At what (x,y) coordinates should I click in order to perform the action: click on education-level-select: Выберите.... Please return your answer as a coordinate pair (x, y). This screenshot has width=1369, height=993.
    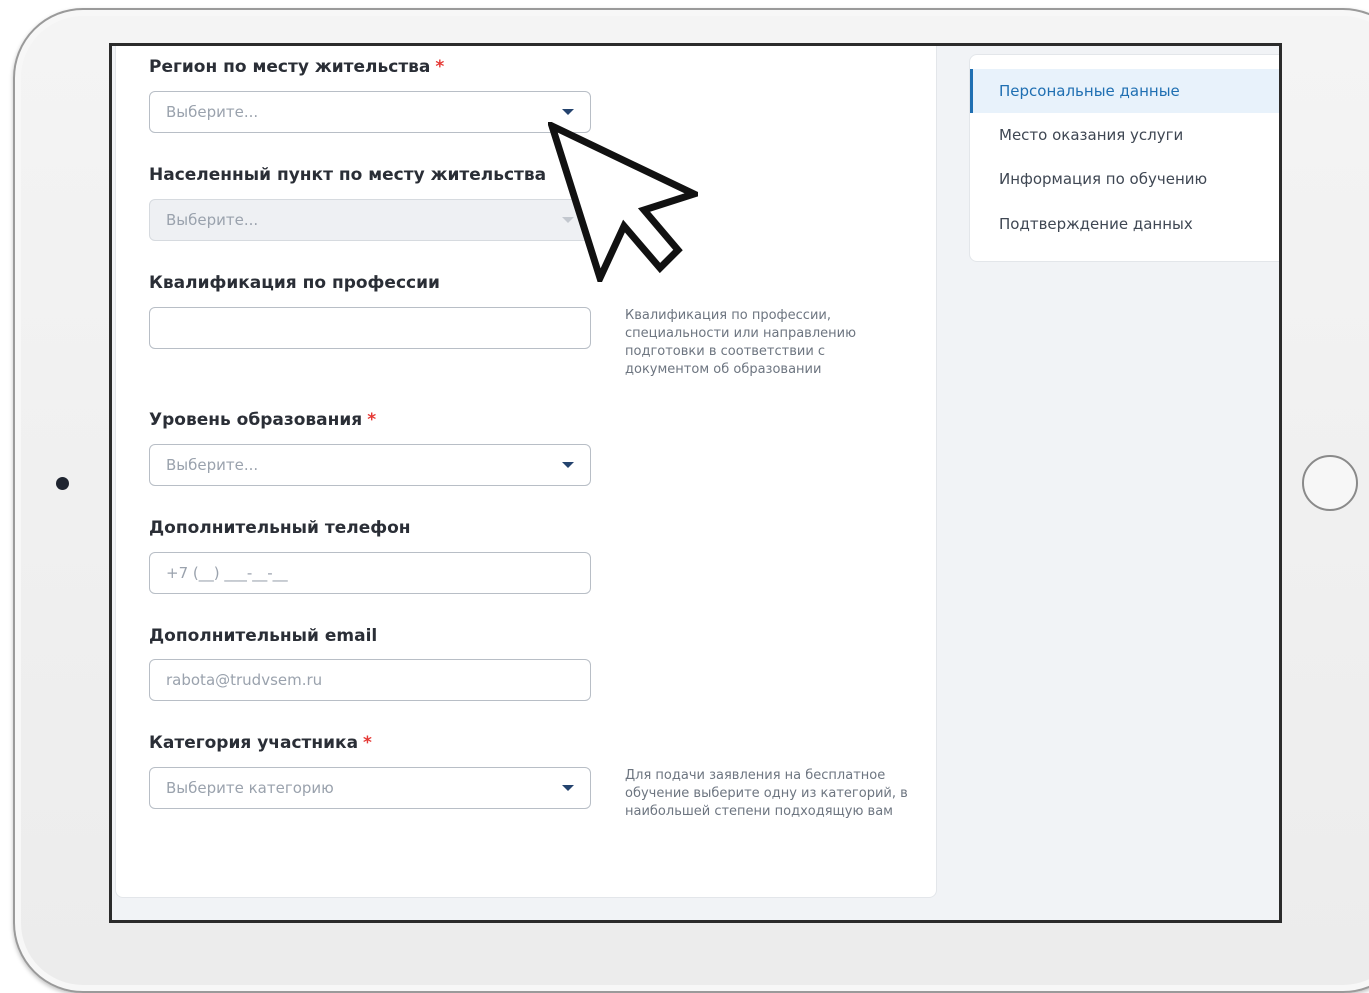
    Looking at the image, I should click on (370, 465).